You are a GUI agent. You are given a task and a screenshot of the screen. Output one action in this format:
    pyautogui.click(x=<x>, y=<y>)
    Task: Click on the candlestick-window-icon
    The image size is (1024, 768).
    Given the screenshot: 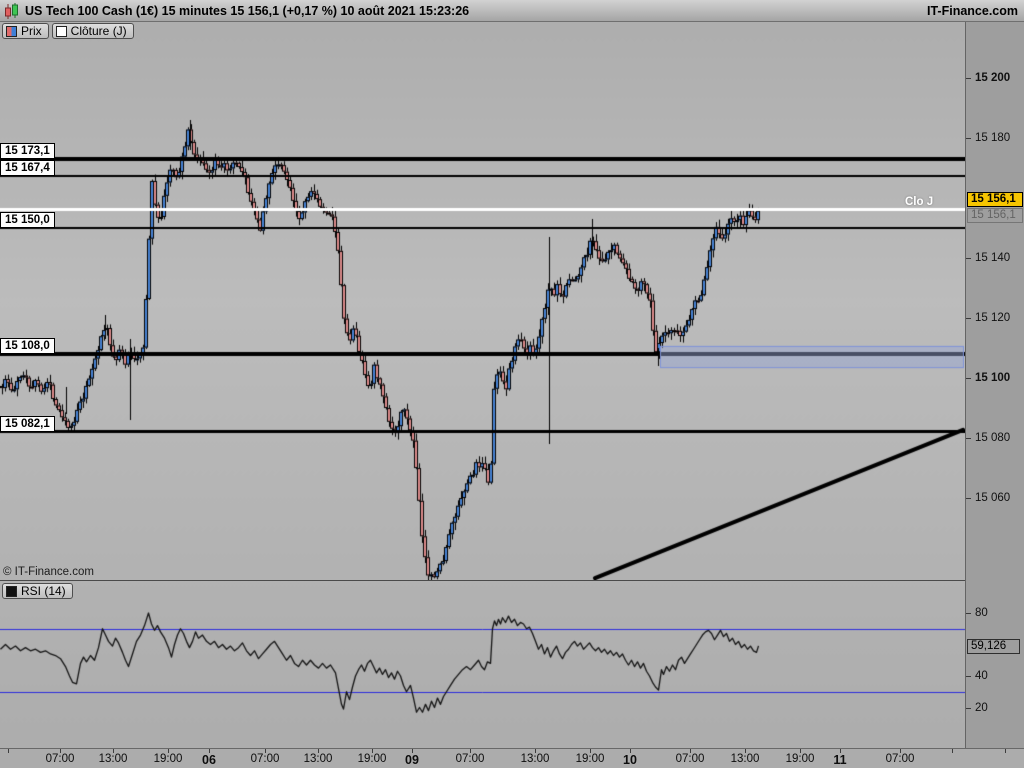 What is the action you would take?
    pyautogui.click(x=11, y=10)
    